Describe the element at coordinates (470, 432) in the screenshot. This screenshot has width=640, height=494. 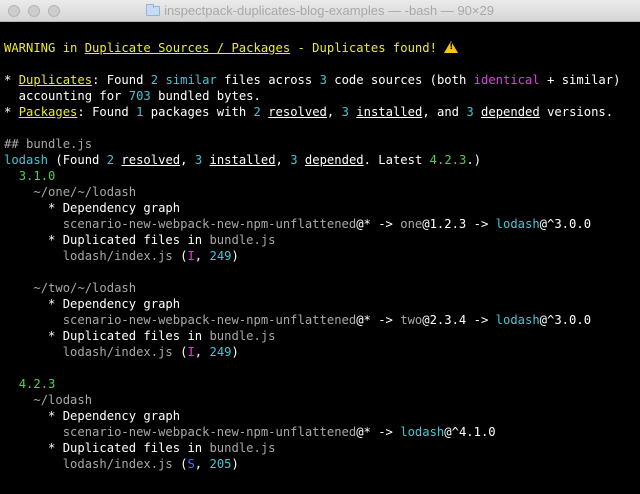
I see `dependency-version: @^4.1.0` at that location.